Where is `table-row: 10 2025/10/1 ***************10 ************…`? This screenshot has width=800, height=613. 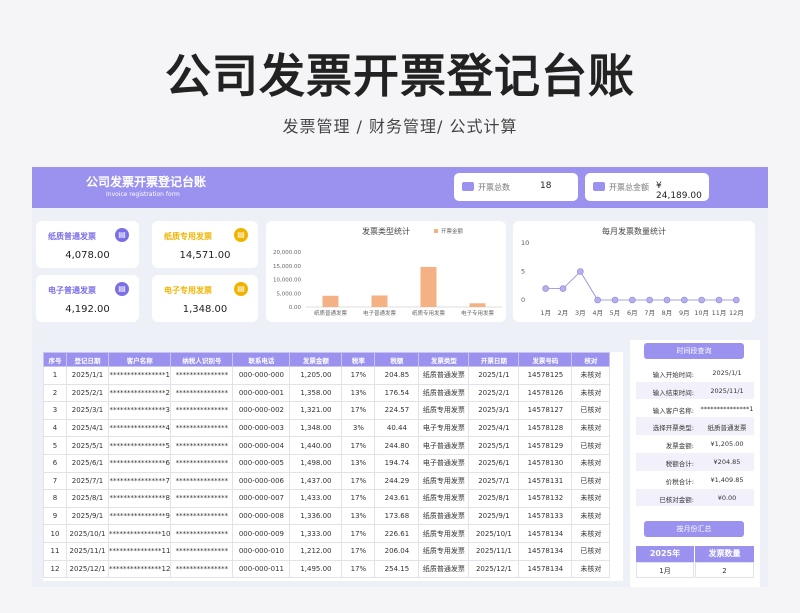 table-row: 10 2025/10/1 ***************10 ************… is located at coordinates (327, 533).